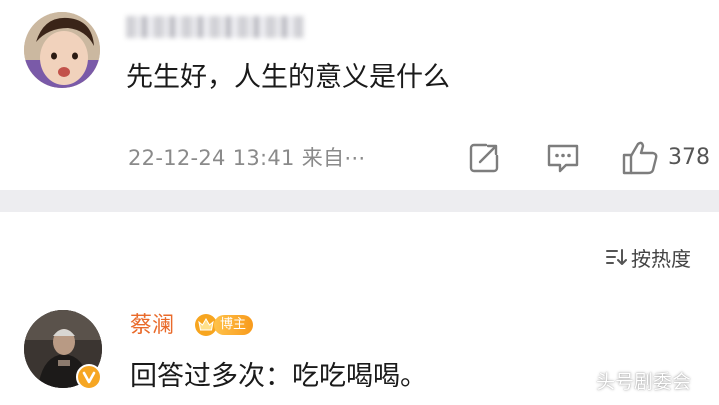 Image resolution: width=719 pixels, height=405 pixels. Describe the element at coordinates (689, 157) in the screenshot. I see `like-count: 378` at that location.